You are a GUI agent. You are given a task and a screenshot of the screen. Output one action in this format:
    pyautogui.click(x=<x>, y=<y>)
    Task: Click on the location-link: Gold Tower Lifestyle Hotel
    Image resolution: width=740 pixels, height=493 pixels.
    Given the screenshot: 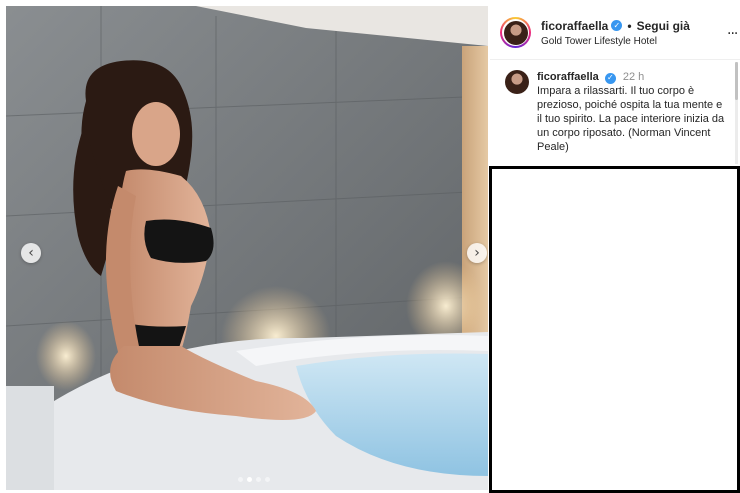 What is the action you would take?
    pyautogui.click(x=615, y=41)
    